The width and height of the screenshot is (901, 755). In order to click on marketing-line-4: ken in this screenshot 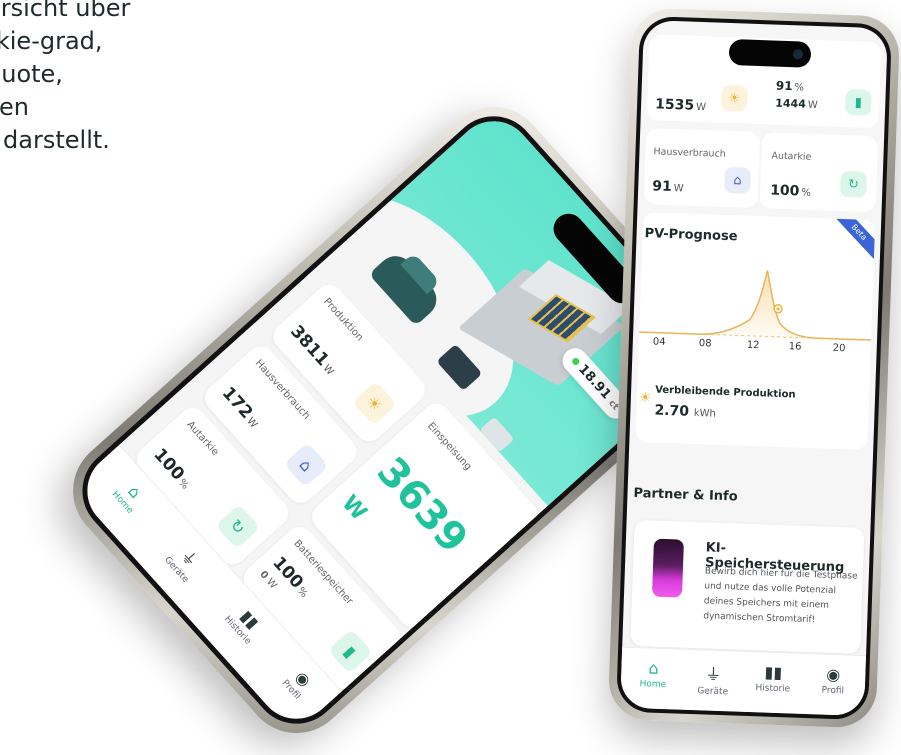, I will do `click(15, 107)`.